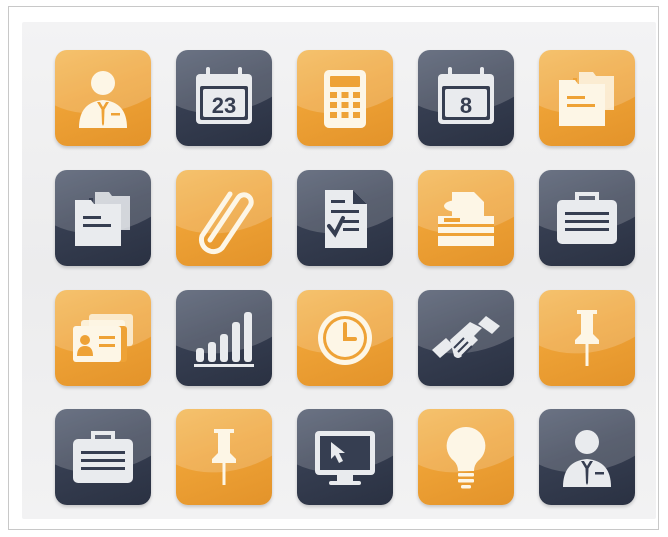 The width and height of the screenshot is (668, 537). I want to click on checklist-tile, so click(345, 218).